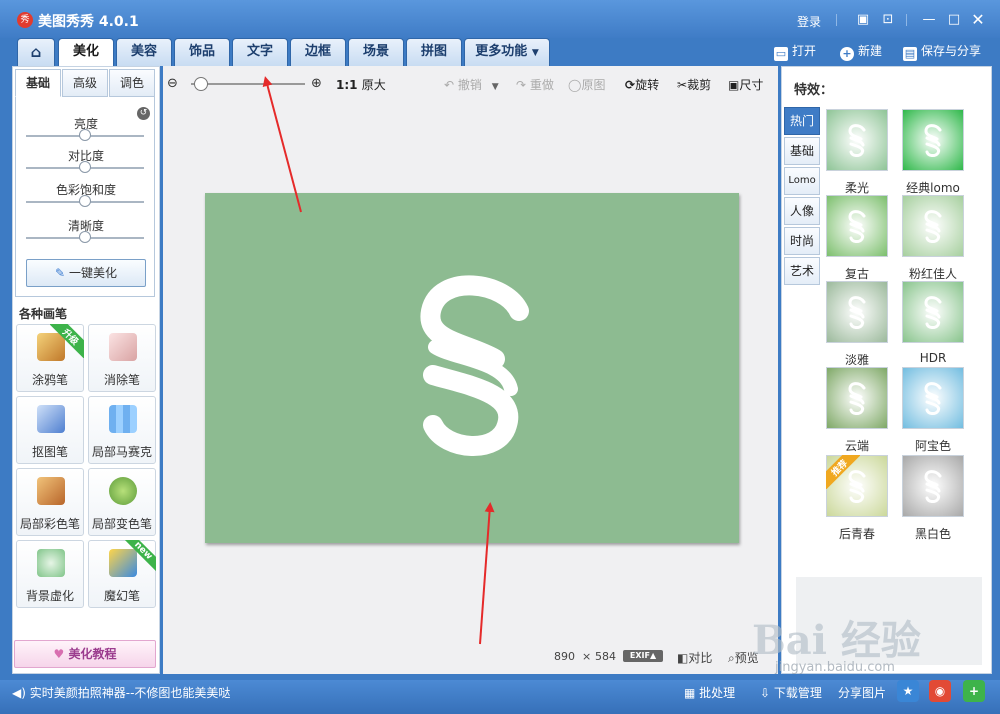 This screenshot has width=1000, height=714. Describe the element at coordinates (172, 83) in the screenshot. I see `zoom-out-icon: ⊖` at that location.